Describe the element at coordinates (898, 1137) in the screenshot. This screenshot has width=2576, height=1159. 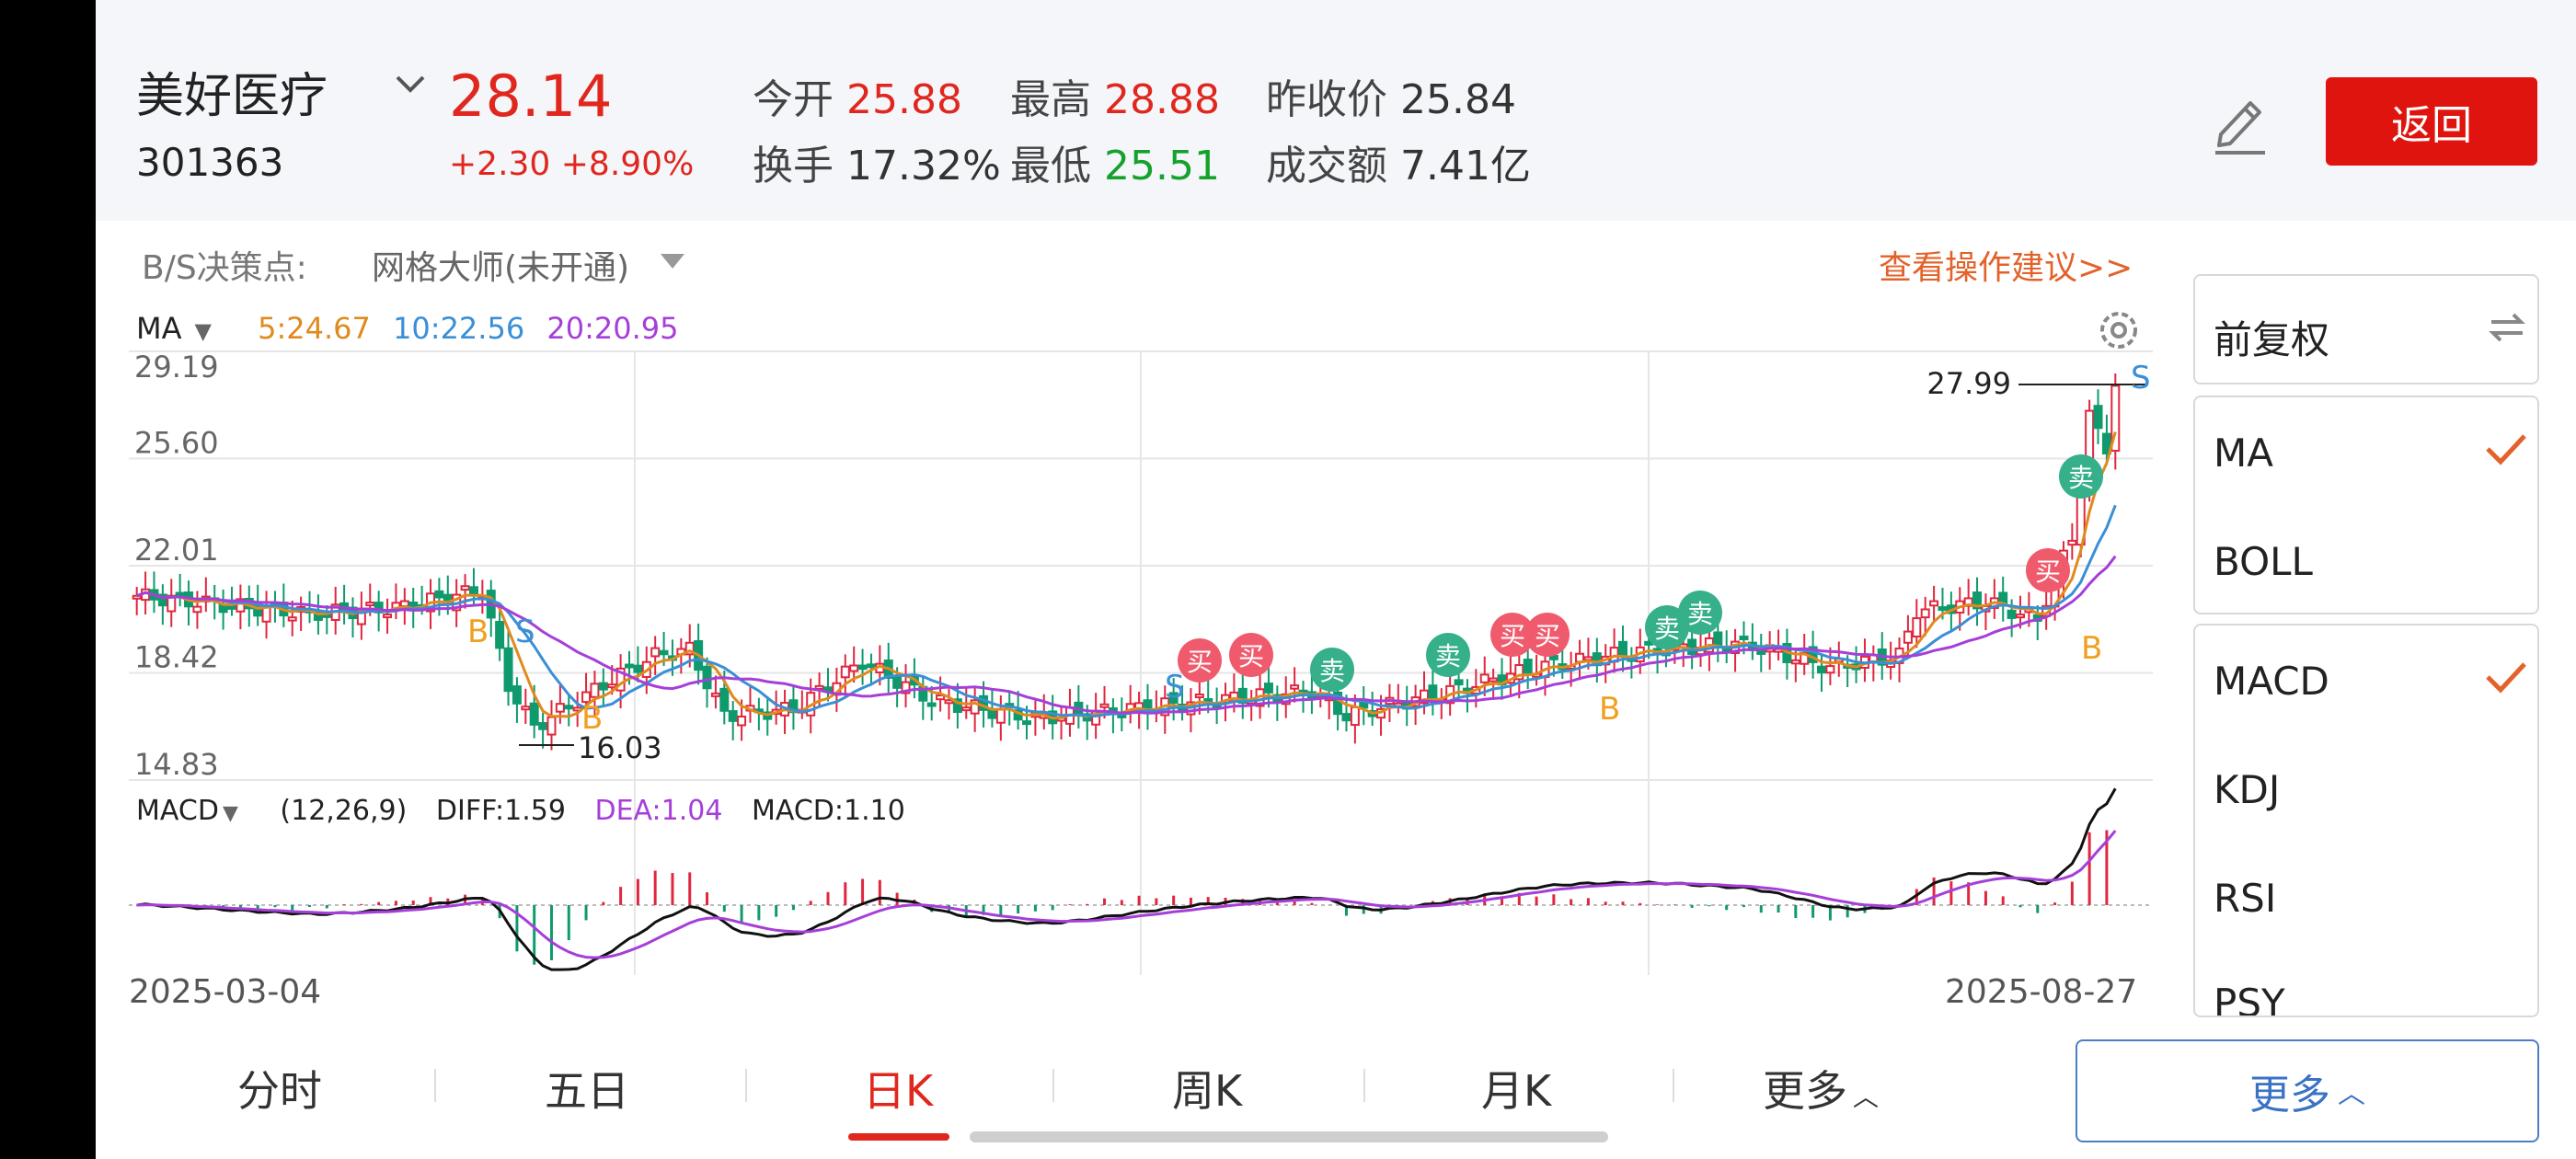
I see `active-tab-indicator` at that location.